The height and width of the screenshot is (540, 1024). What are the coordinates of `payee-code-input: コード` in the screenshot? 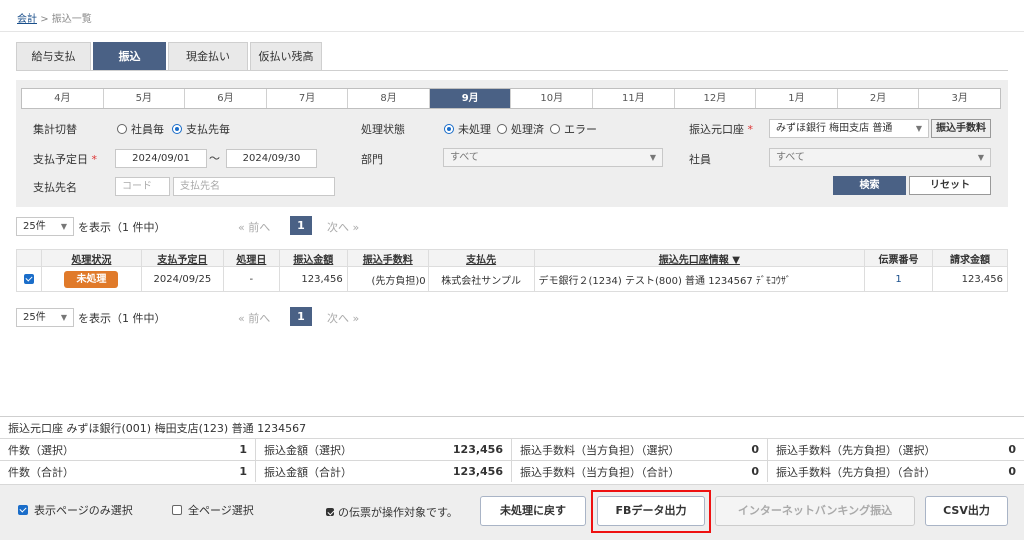 It's located at (142, 186).